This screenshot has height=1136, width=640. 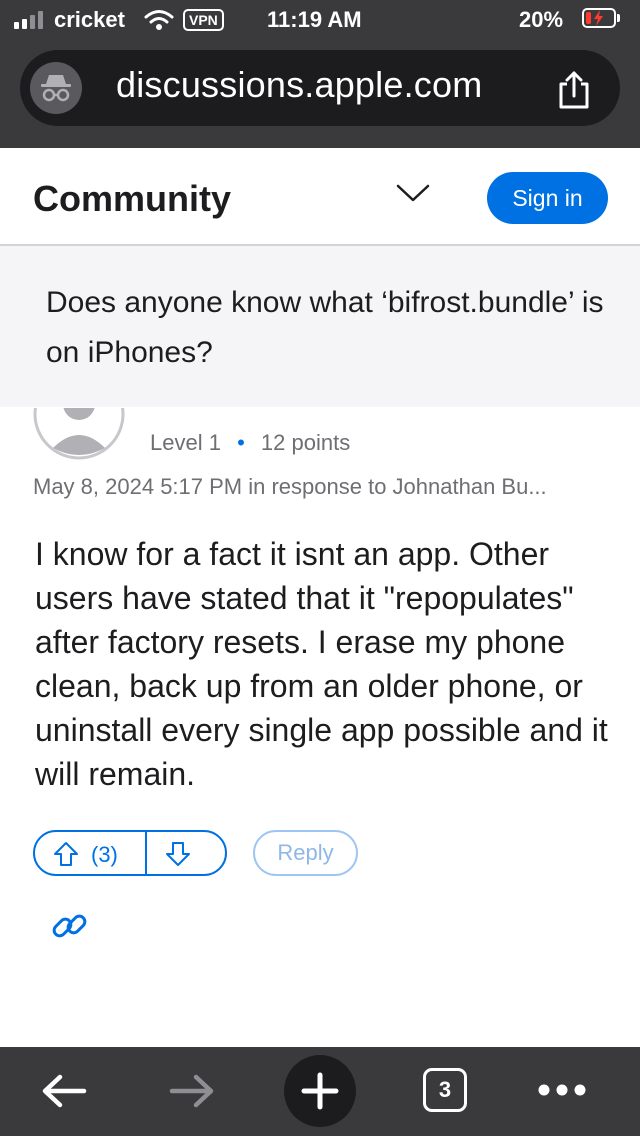 I want to click on plus-icon, so click(x=320, y=1091).